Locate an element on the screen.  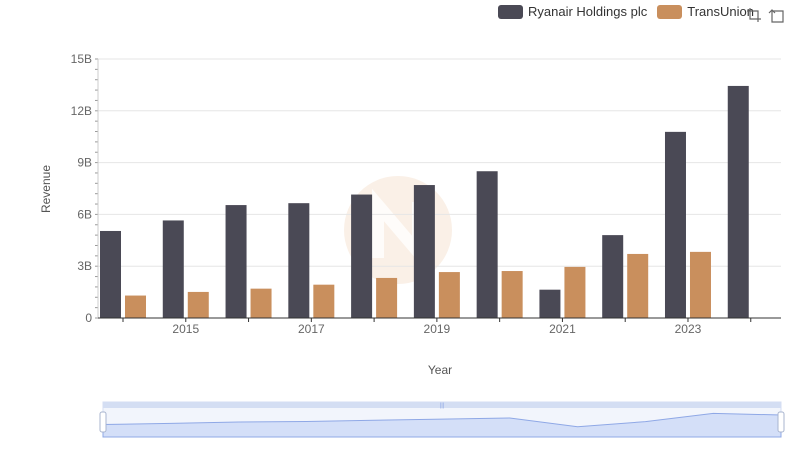
x-axis-label: Year is located at coordinates (440, 370).